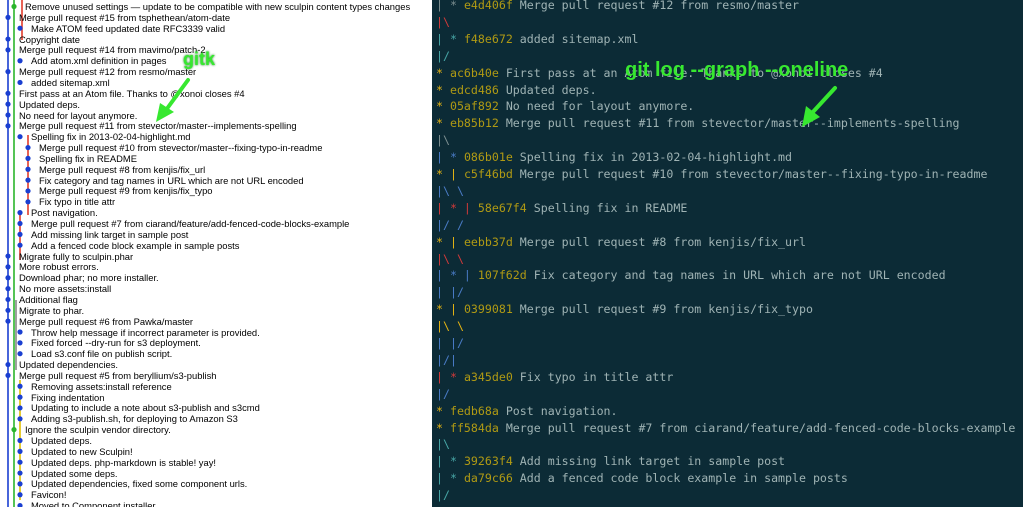 This screenshot has height=507, width=1023. I want to click on commit-message: No need for layout anymore., so click(596, 106).